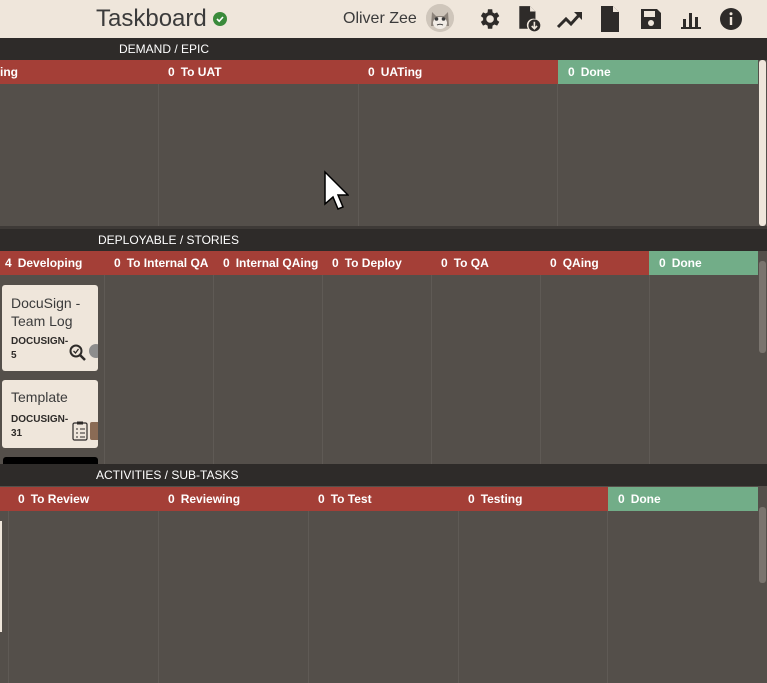  Describe the element at coordinates (336, 193) in the screenshot. I see `mouse-pointer-icon` at that location.